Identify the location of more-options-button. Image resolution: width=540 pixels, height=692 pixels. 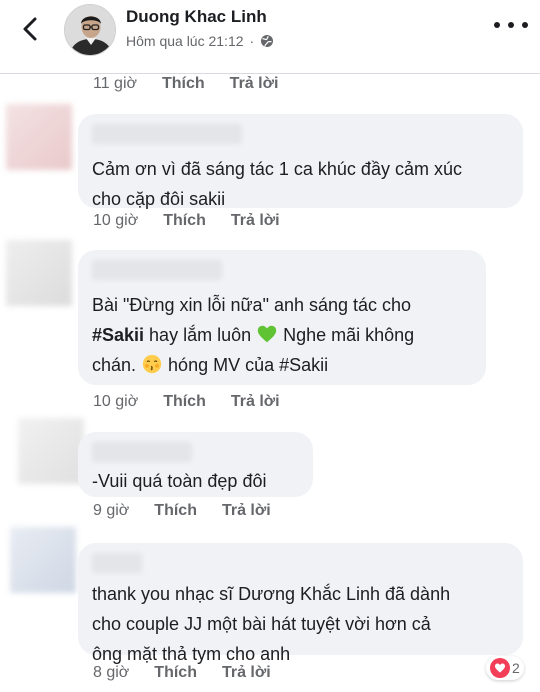
(511, 25).